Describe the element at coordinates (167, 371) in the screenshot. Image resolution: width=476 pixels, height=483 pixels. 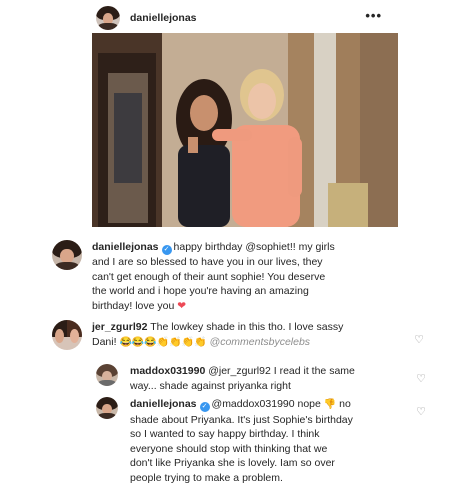
I see `comment-username: maddox031990` at that location.